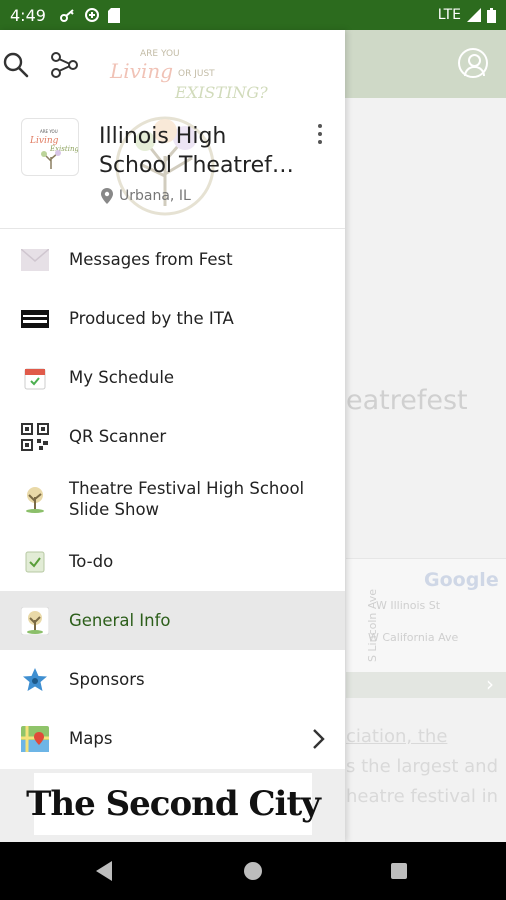 The height and width of the screenshot is (900, 506). What do you see at coordinates (91, 561) in the screenshot?
I see `menu-item-label: To-do` at bounding box center [91, 561].